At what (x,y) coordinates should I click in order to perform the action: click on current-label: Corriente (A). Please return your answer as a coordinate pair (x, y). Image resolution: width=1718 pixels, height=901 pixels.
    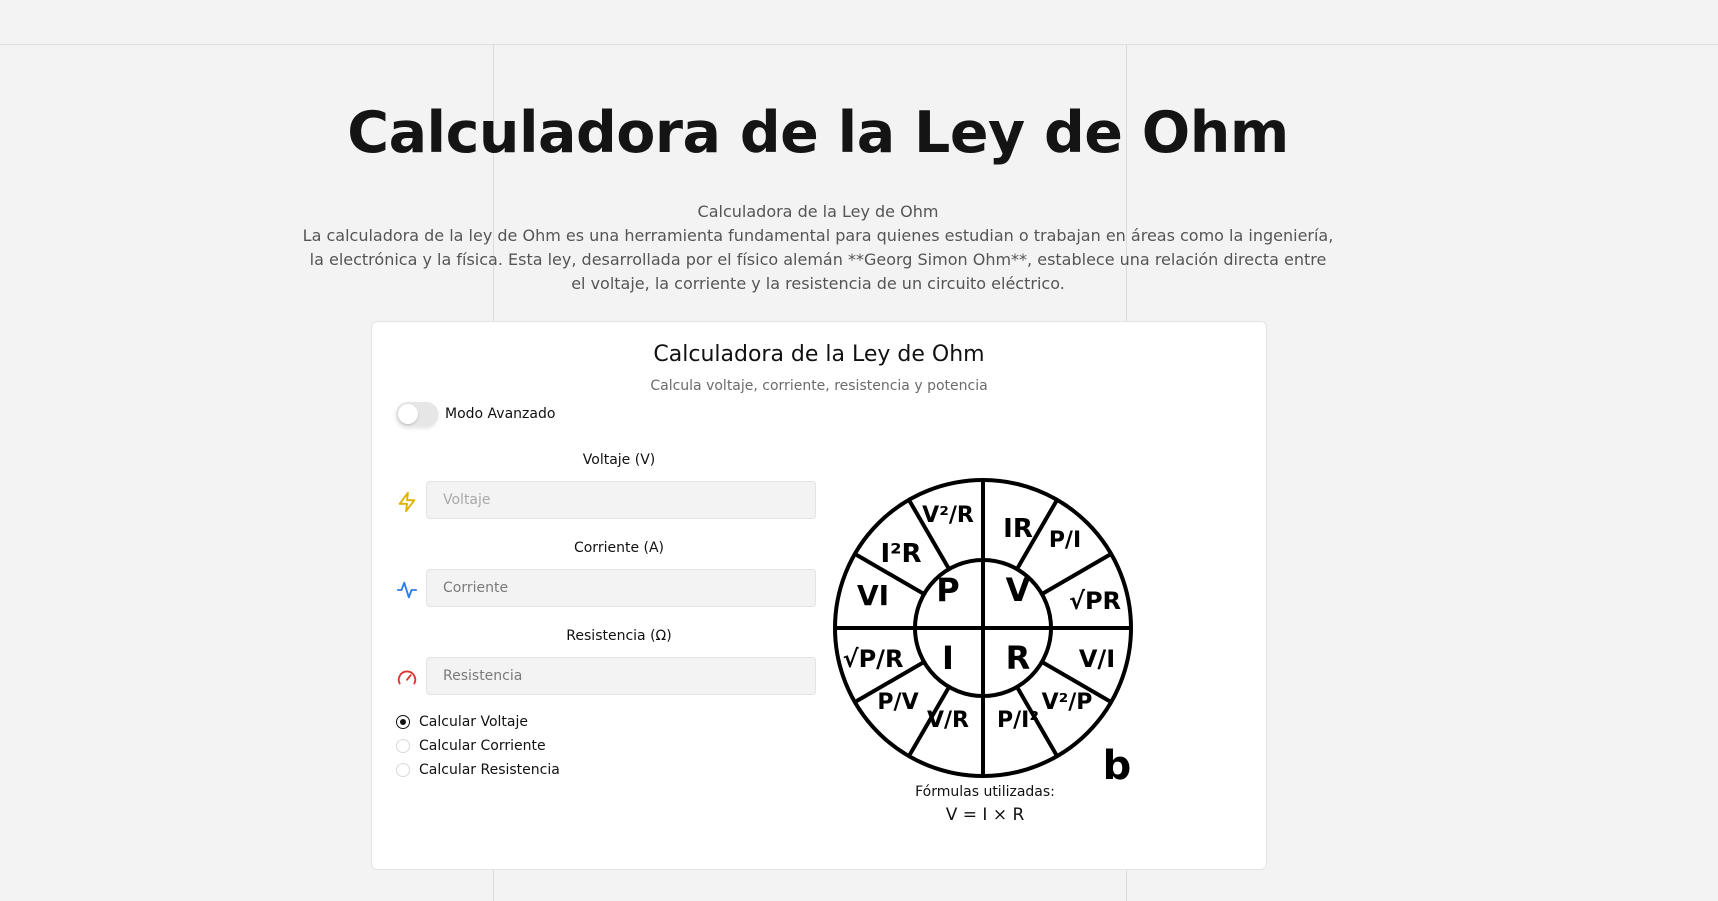
    Looking at the image, I should click on (619, 548).